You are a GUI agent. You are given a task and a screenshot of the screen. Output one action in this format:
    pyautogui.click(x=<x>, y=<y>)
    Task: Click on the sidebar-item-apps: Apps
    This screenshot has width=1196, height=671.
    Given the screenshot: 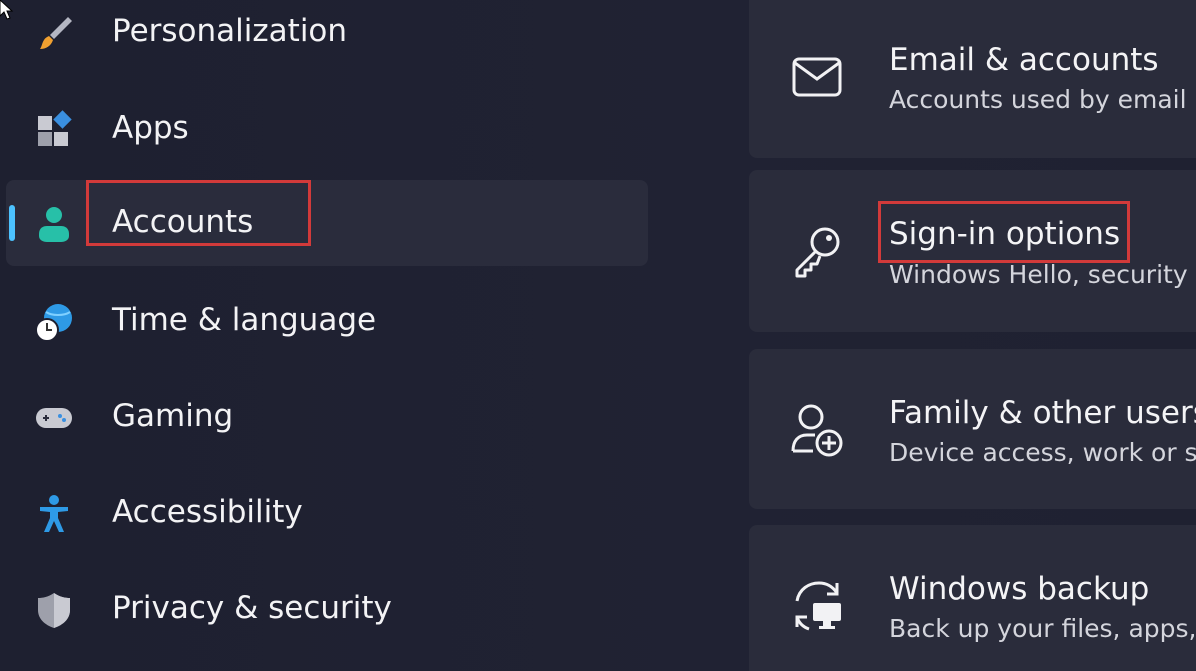 What is the action you would take?
    pyautogui.click(x=327, y=129)
    